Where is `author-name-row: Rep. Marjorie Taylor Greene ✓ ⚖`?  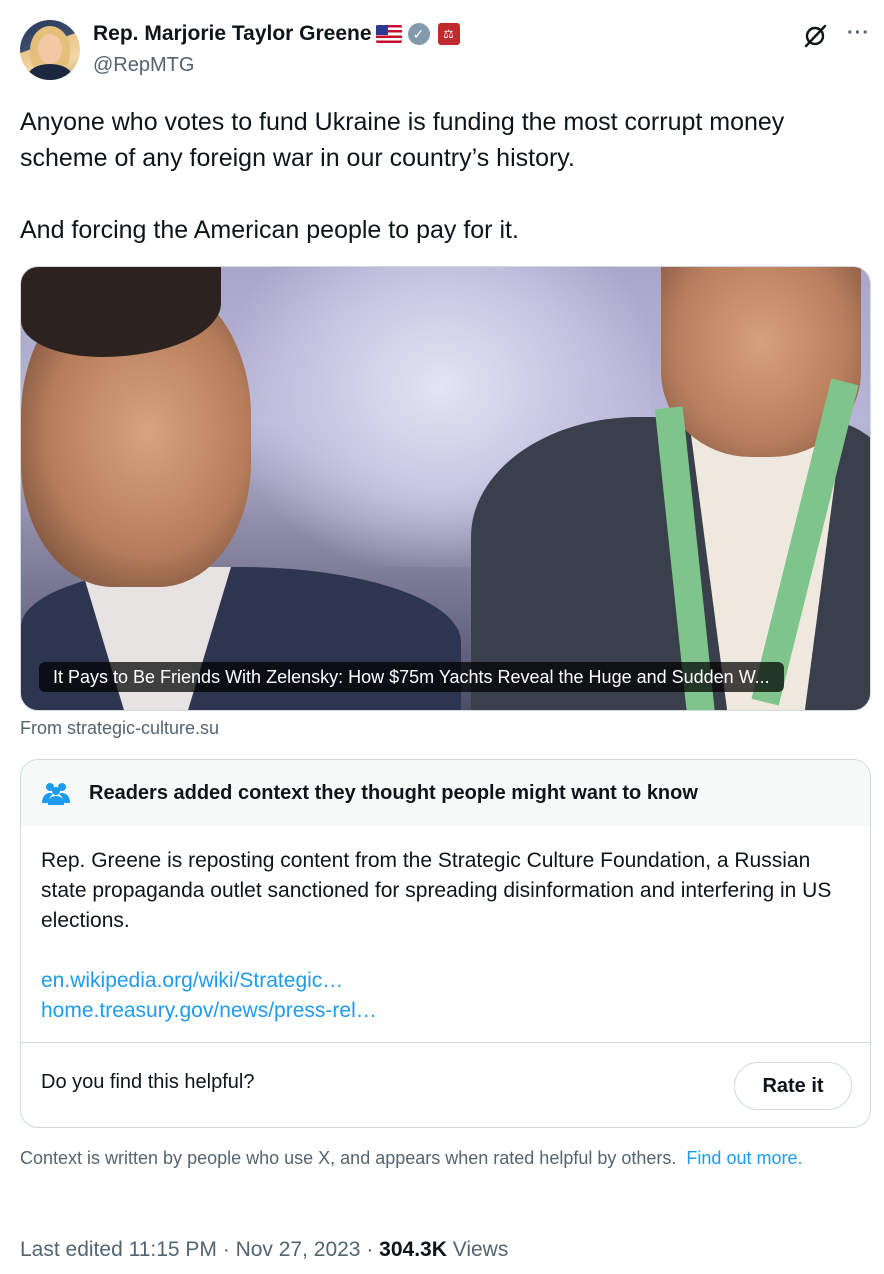 author-name-row: Rep. Marjorie Taylor Greene ✓ ⚖ is located at coordinates (276, 34).